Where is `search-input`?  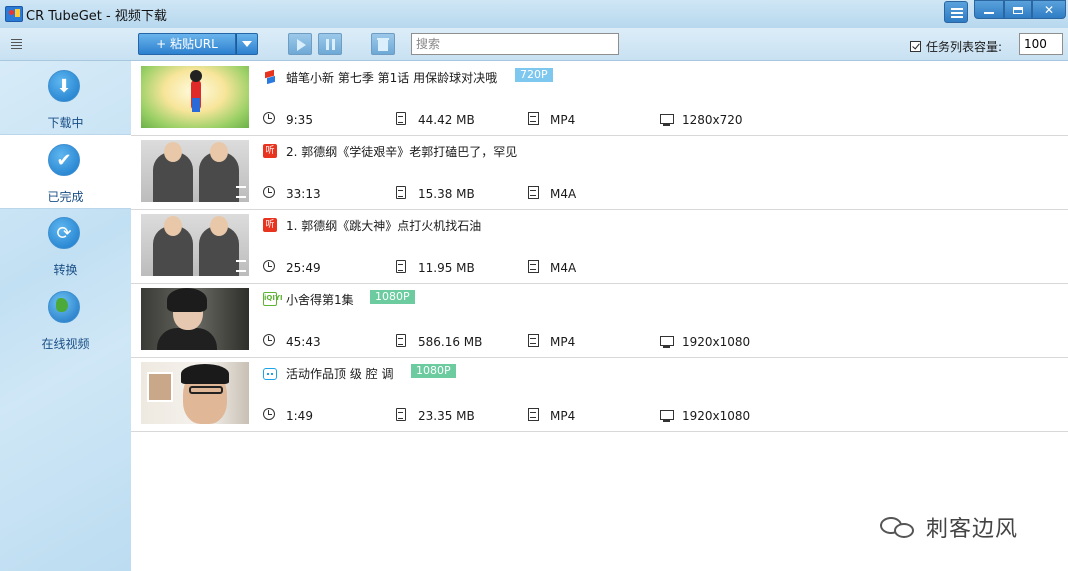
search-input is located at coordinates (515, 44).